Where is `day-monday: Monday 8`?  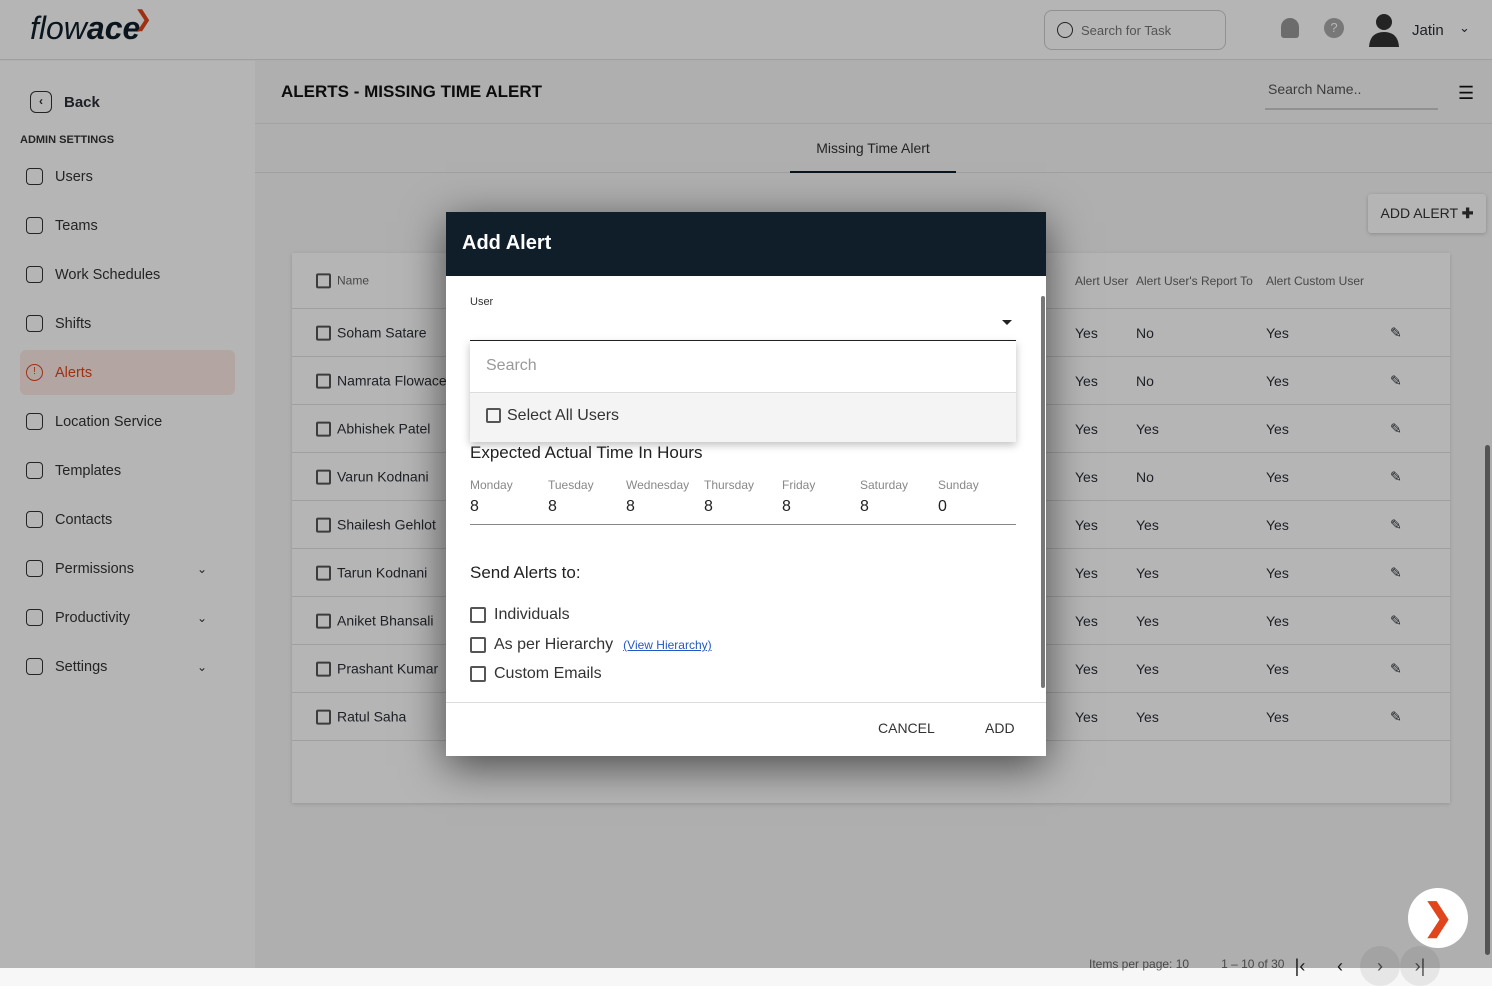
day-monday: Monday 8 is located at coordinates (509, 497).